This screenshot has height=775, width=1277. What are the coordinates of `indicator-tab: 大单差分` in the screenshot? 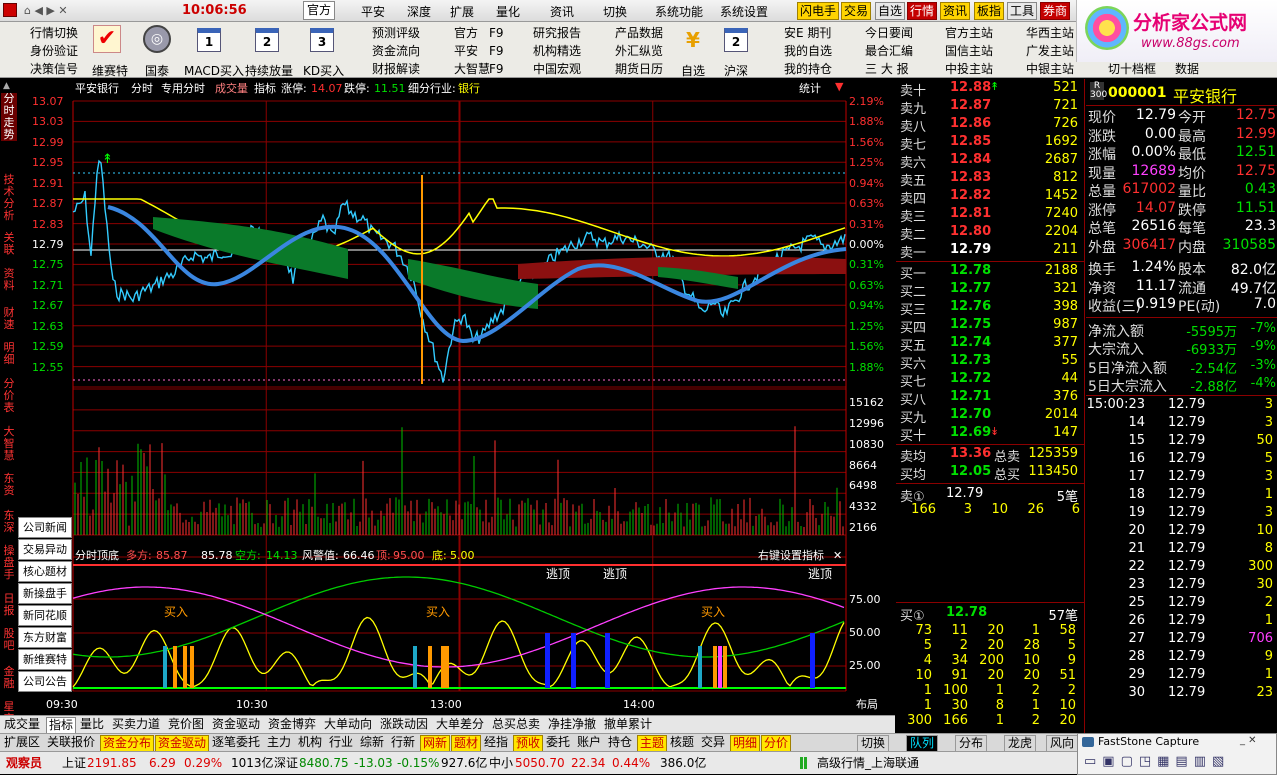 It's located at (460, 724).